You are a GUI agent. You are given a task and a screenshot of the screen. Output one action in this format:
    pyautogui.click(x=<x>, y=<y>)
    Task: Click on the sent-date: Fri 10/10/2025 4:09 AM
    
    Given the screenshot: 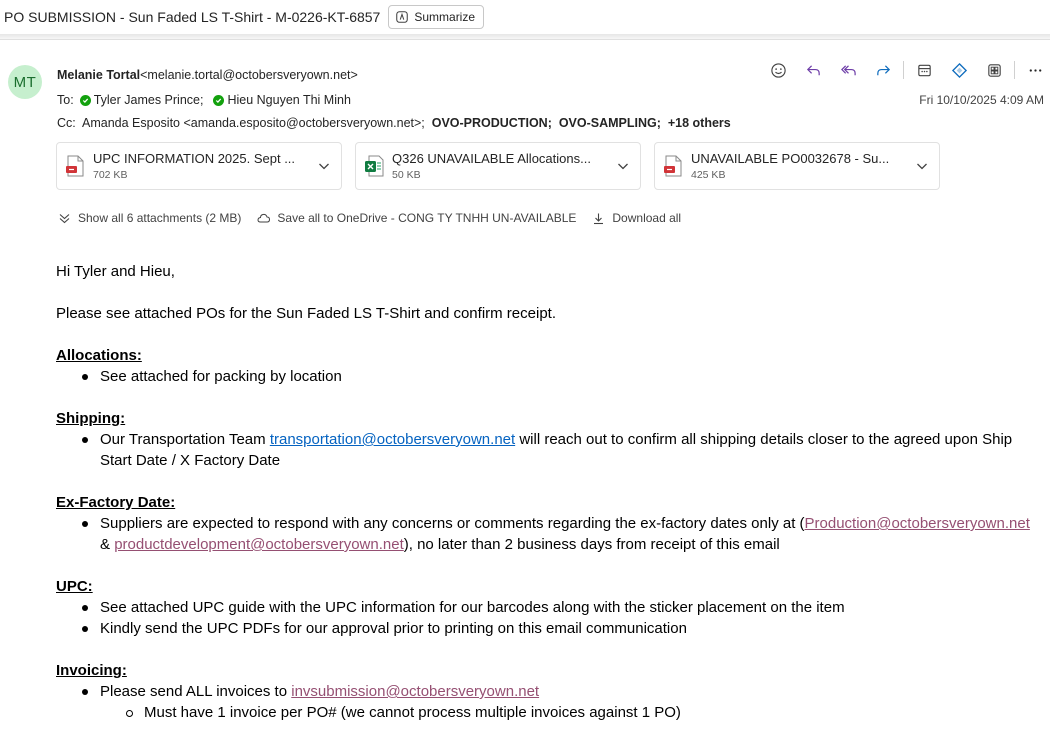 What is the action you would take?
    pyautogui.click(x=981, y=100)
    